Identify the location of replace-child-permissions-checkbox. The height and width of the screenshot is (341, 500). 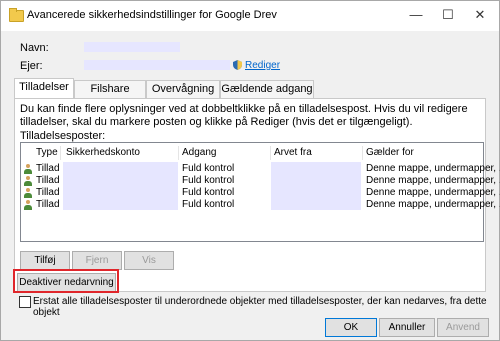
(25, 302).